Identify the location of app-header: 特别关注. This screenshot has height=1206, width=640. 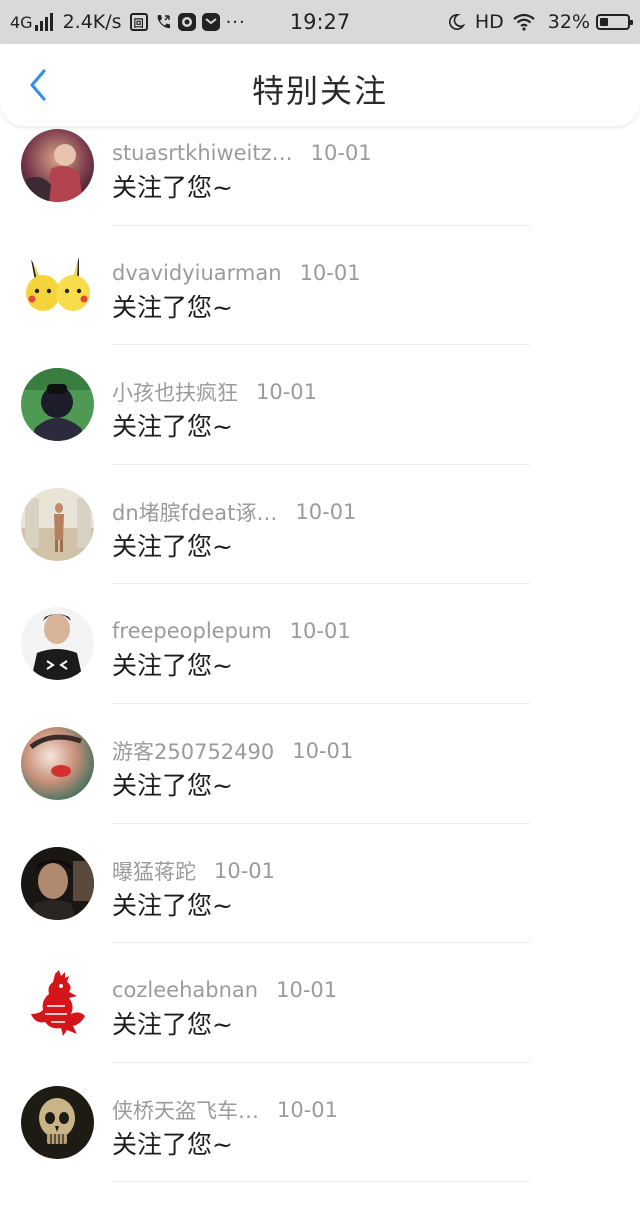
(320, 85).